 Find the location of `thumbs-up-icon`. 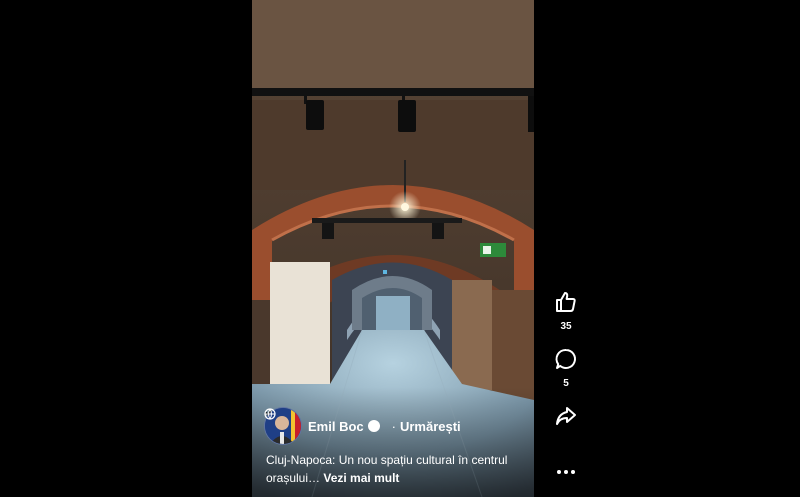

thumbs-up-icon is located at coordinates (566, 302).